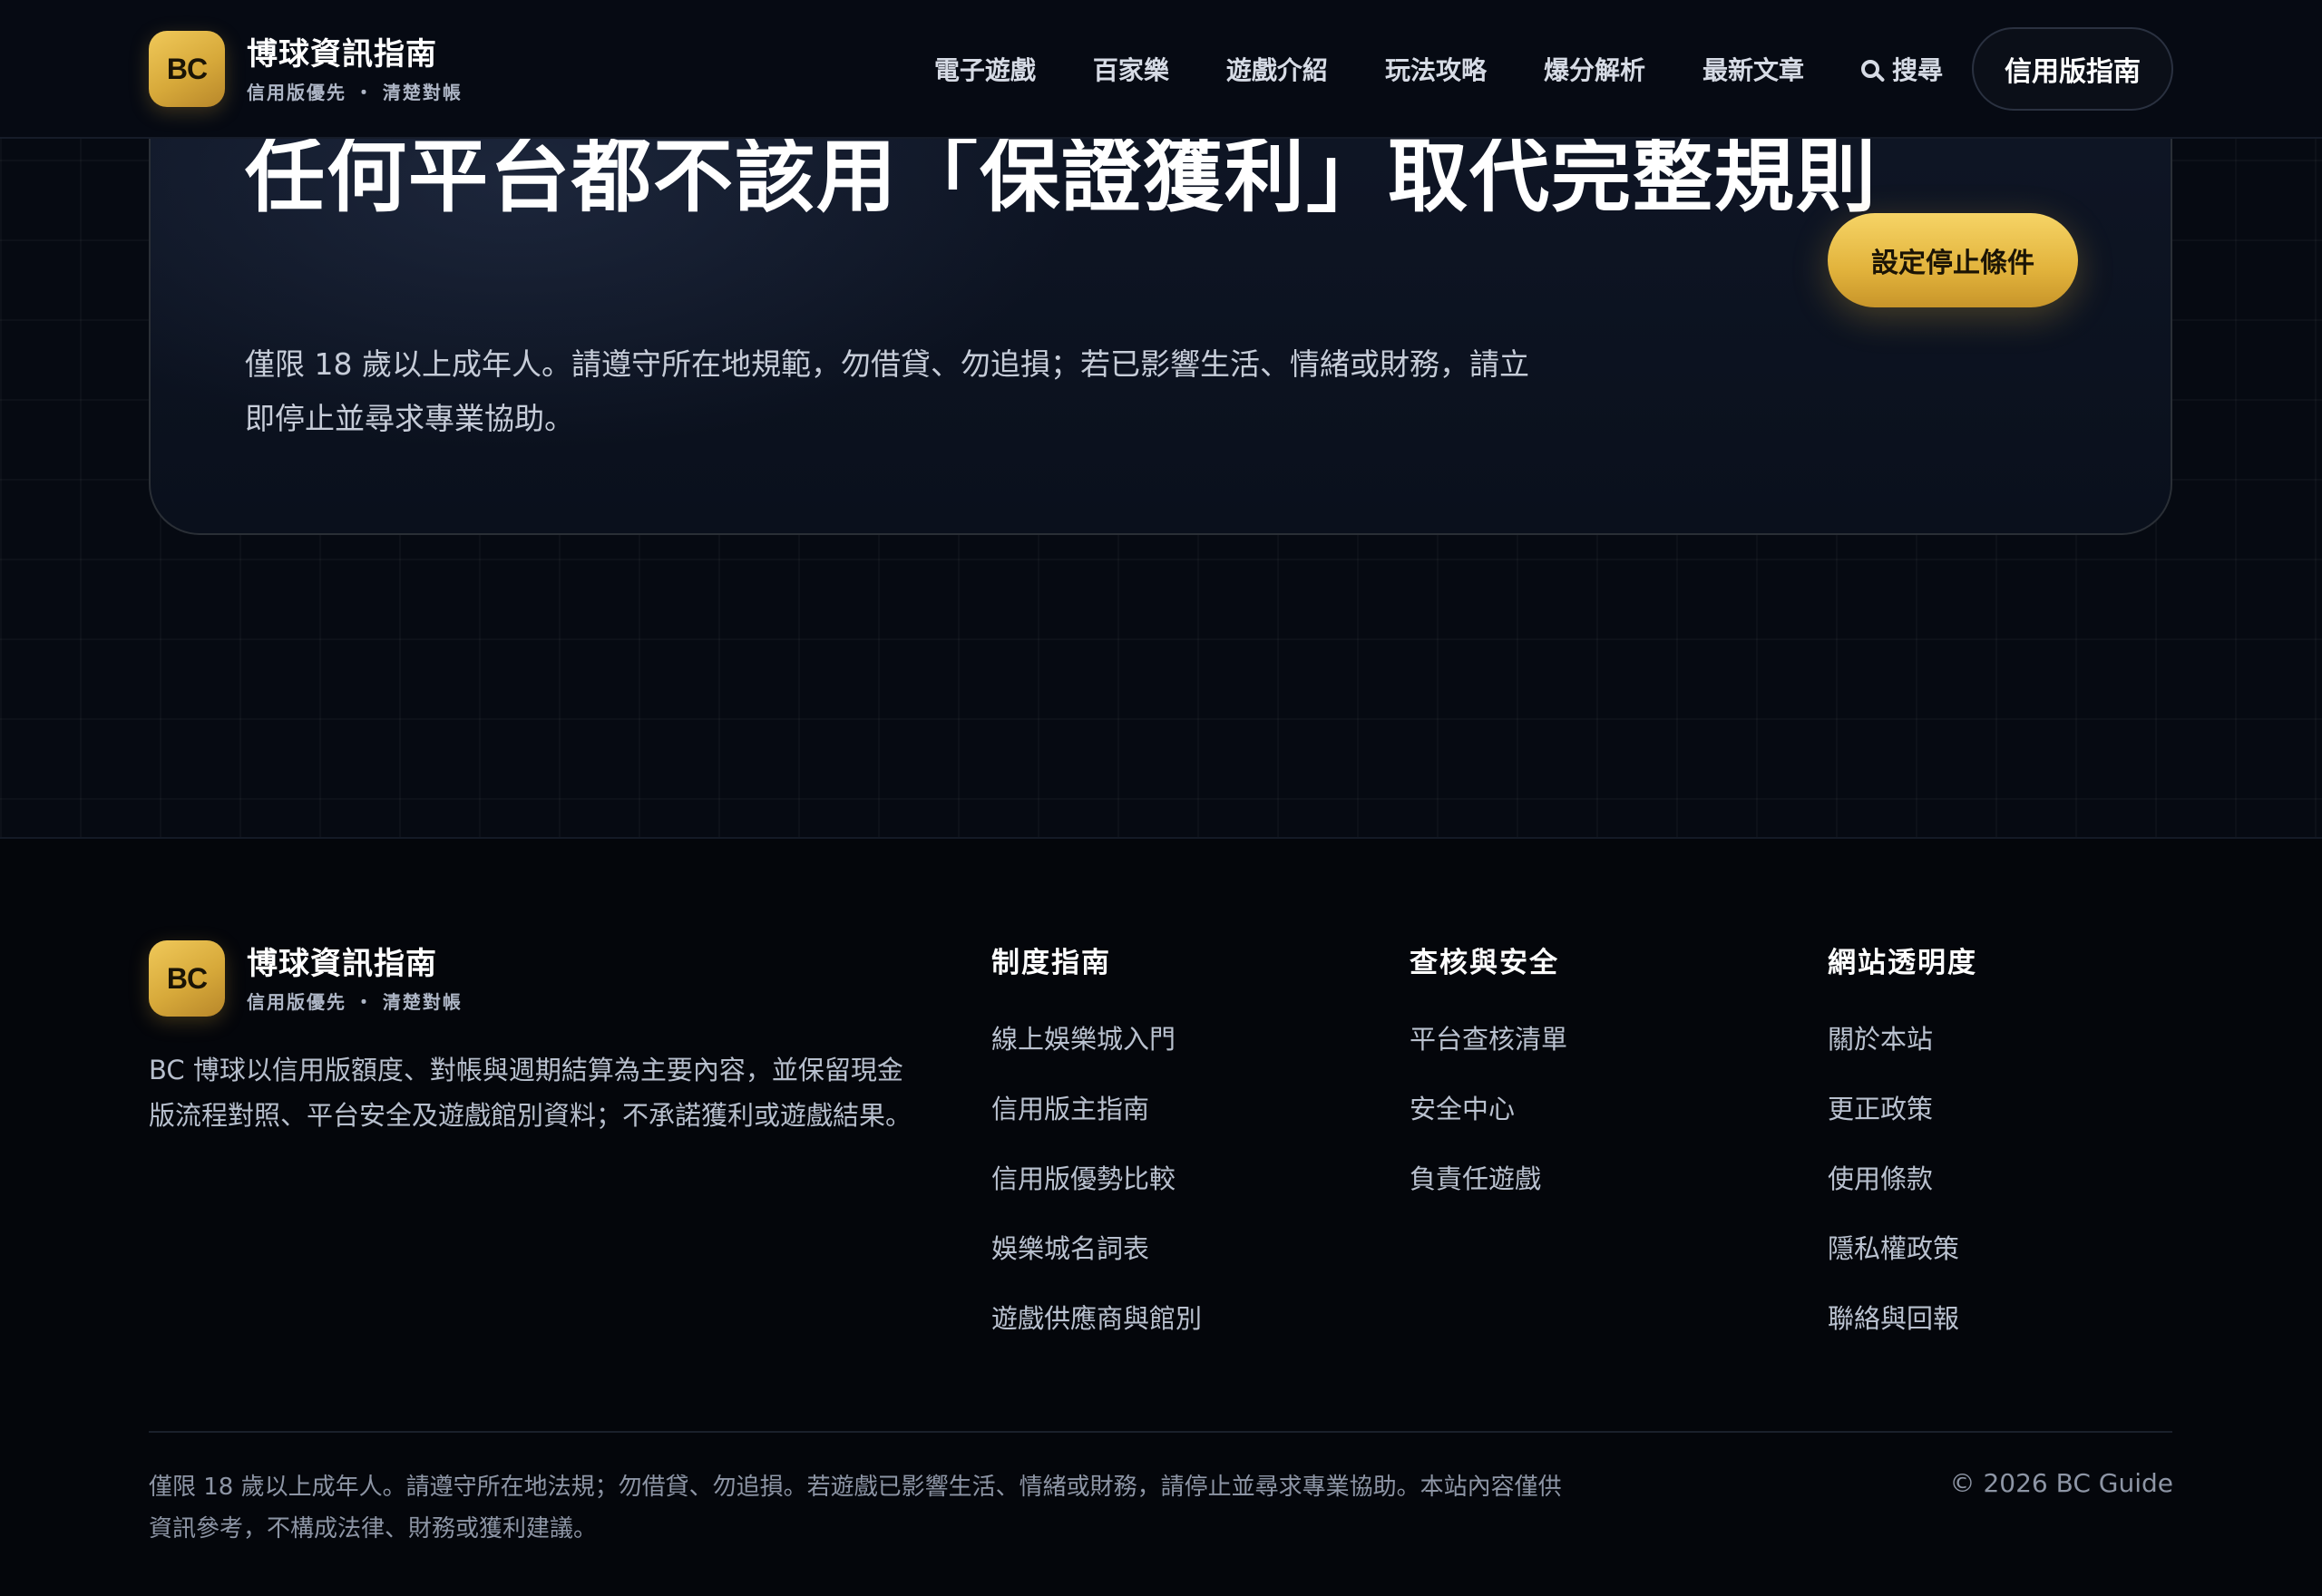 The height and width of the screenshot is (1596, 2322). Describe the element at coordinates (1903, 963) in the screenshot. I see `footer-column-title: 網站透明度` at that location.